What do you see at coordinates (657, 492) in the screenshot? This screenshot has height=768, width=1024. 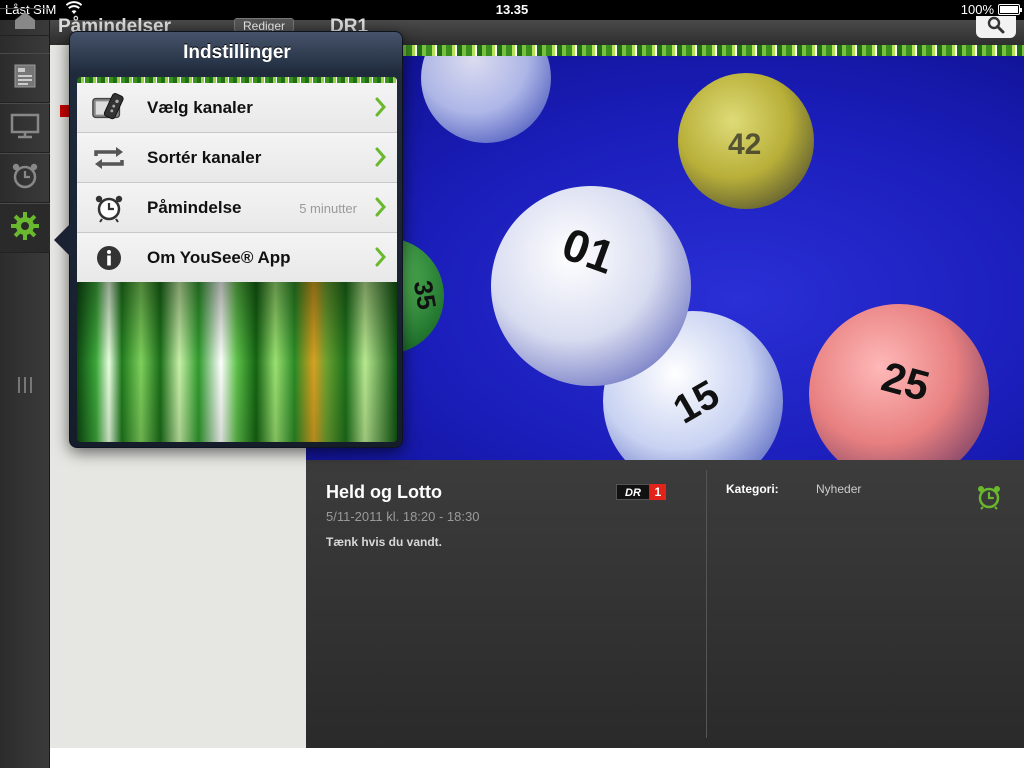 I see `channel-logo-number: 1` at bounding box center [657, 492].